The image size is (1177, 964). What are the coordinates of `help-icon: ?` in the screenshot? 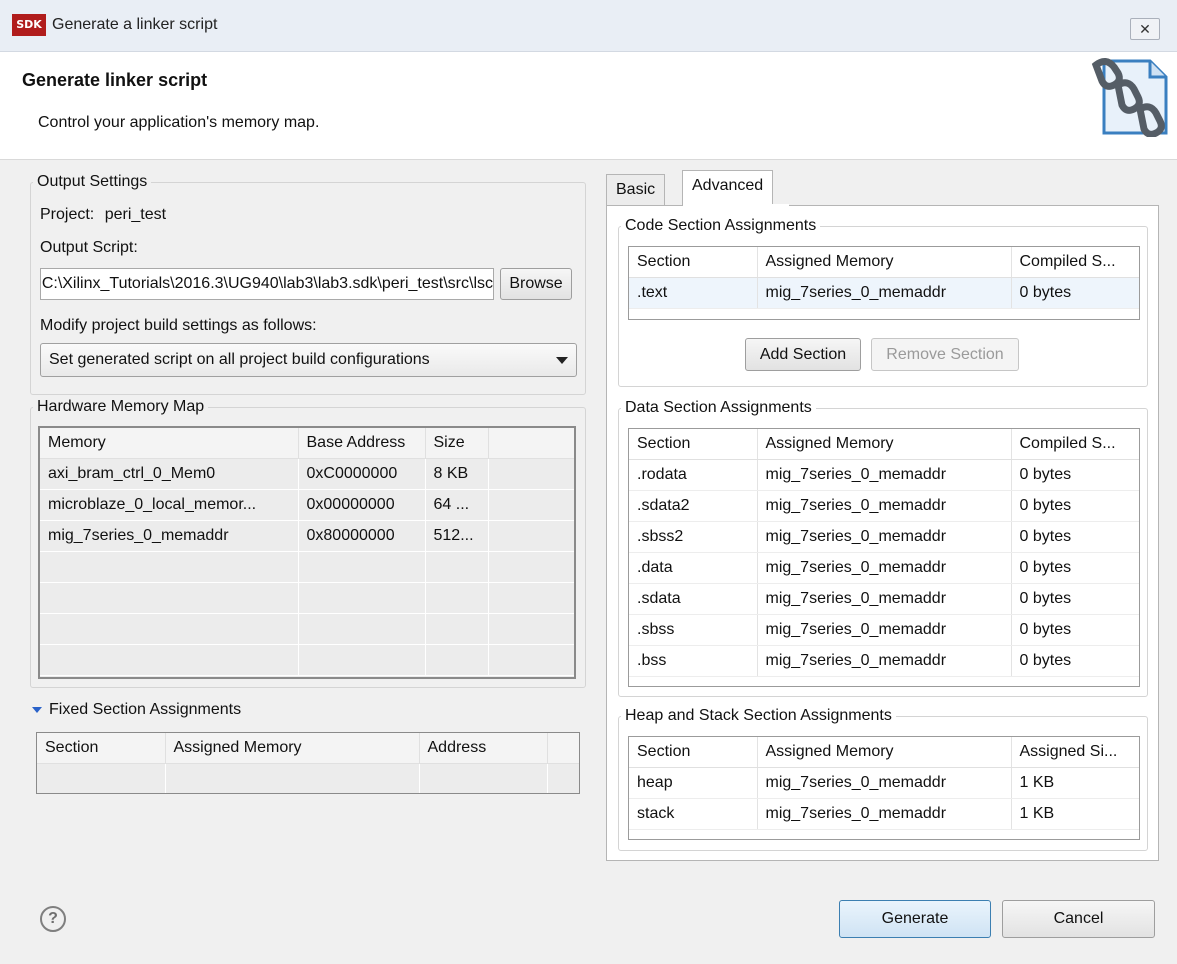 It's located at (53, 919).